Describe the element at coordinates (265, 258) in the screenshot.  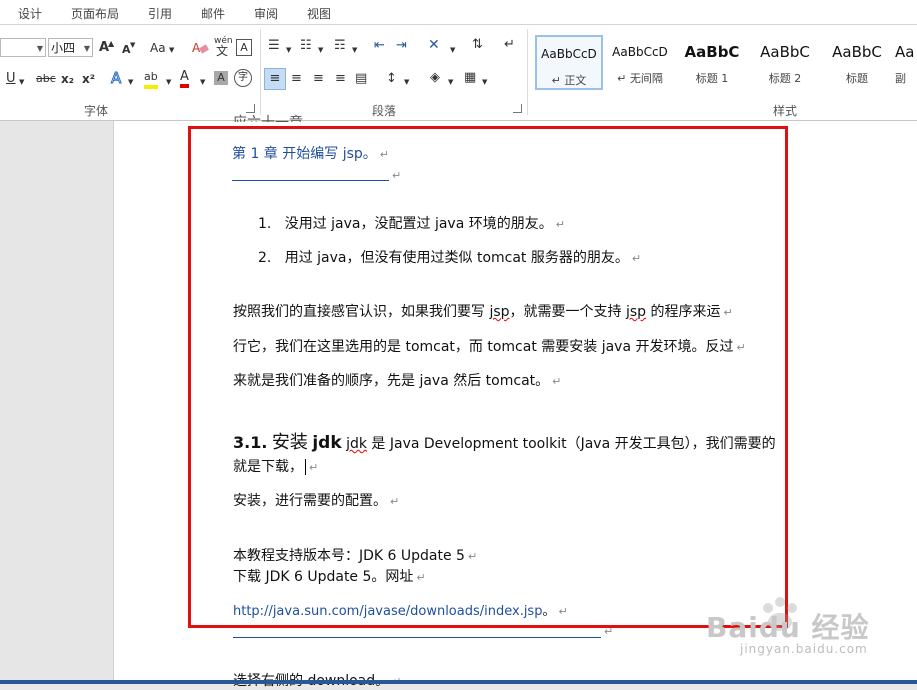
I see `list-number: 2.` at that location.